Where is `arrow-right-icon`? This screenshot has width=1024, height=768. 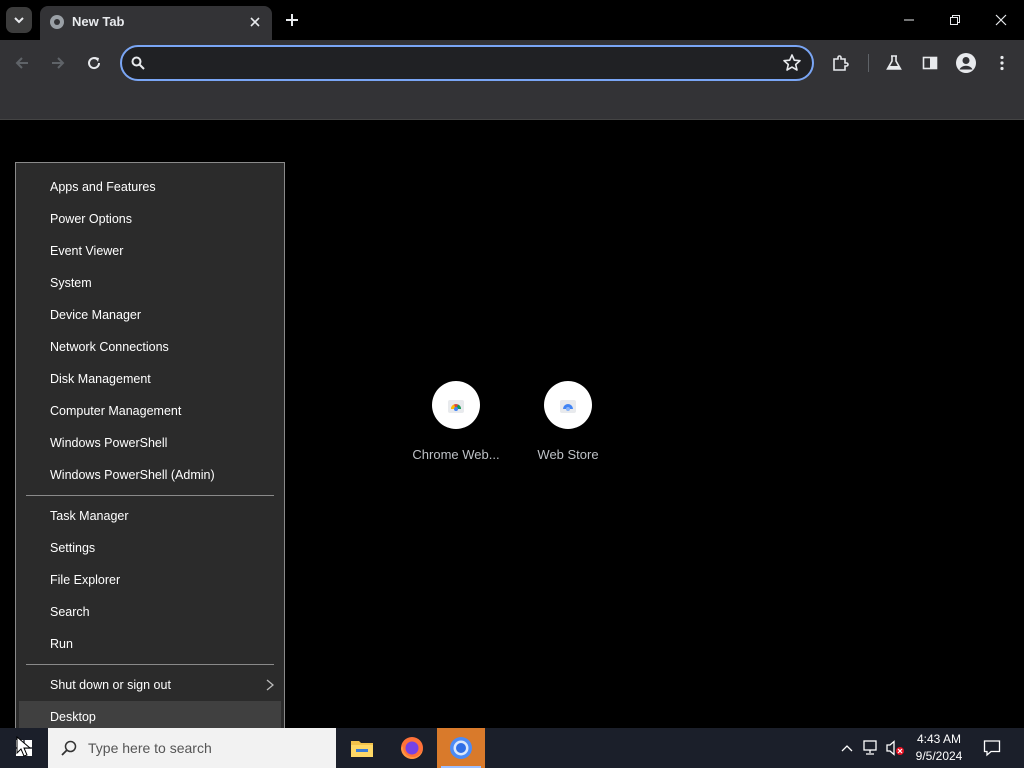 arrow-right-icon is located at coordinates (58, 63).